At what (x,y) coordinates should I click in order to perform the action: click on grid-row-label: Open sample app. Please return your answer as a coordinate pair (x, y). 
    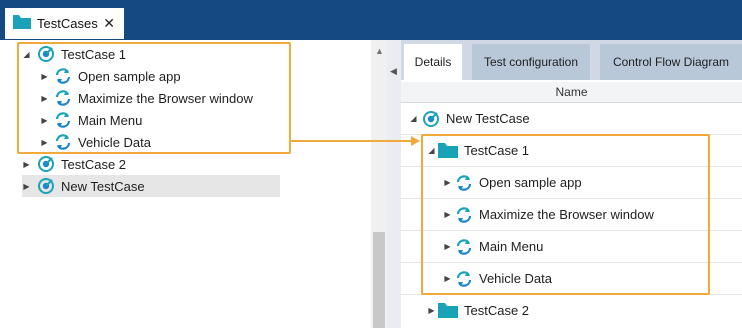
    Looking at the image, I should click on (530, 182).